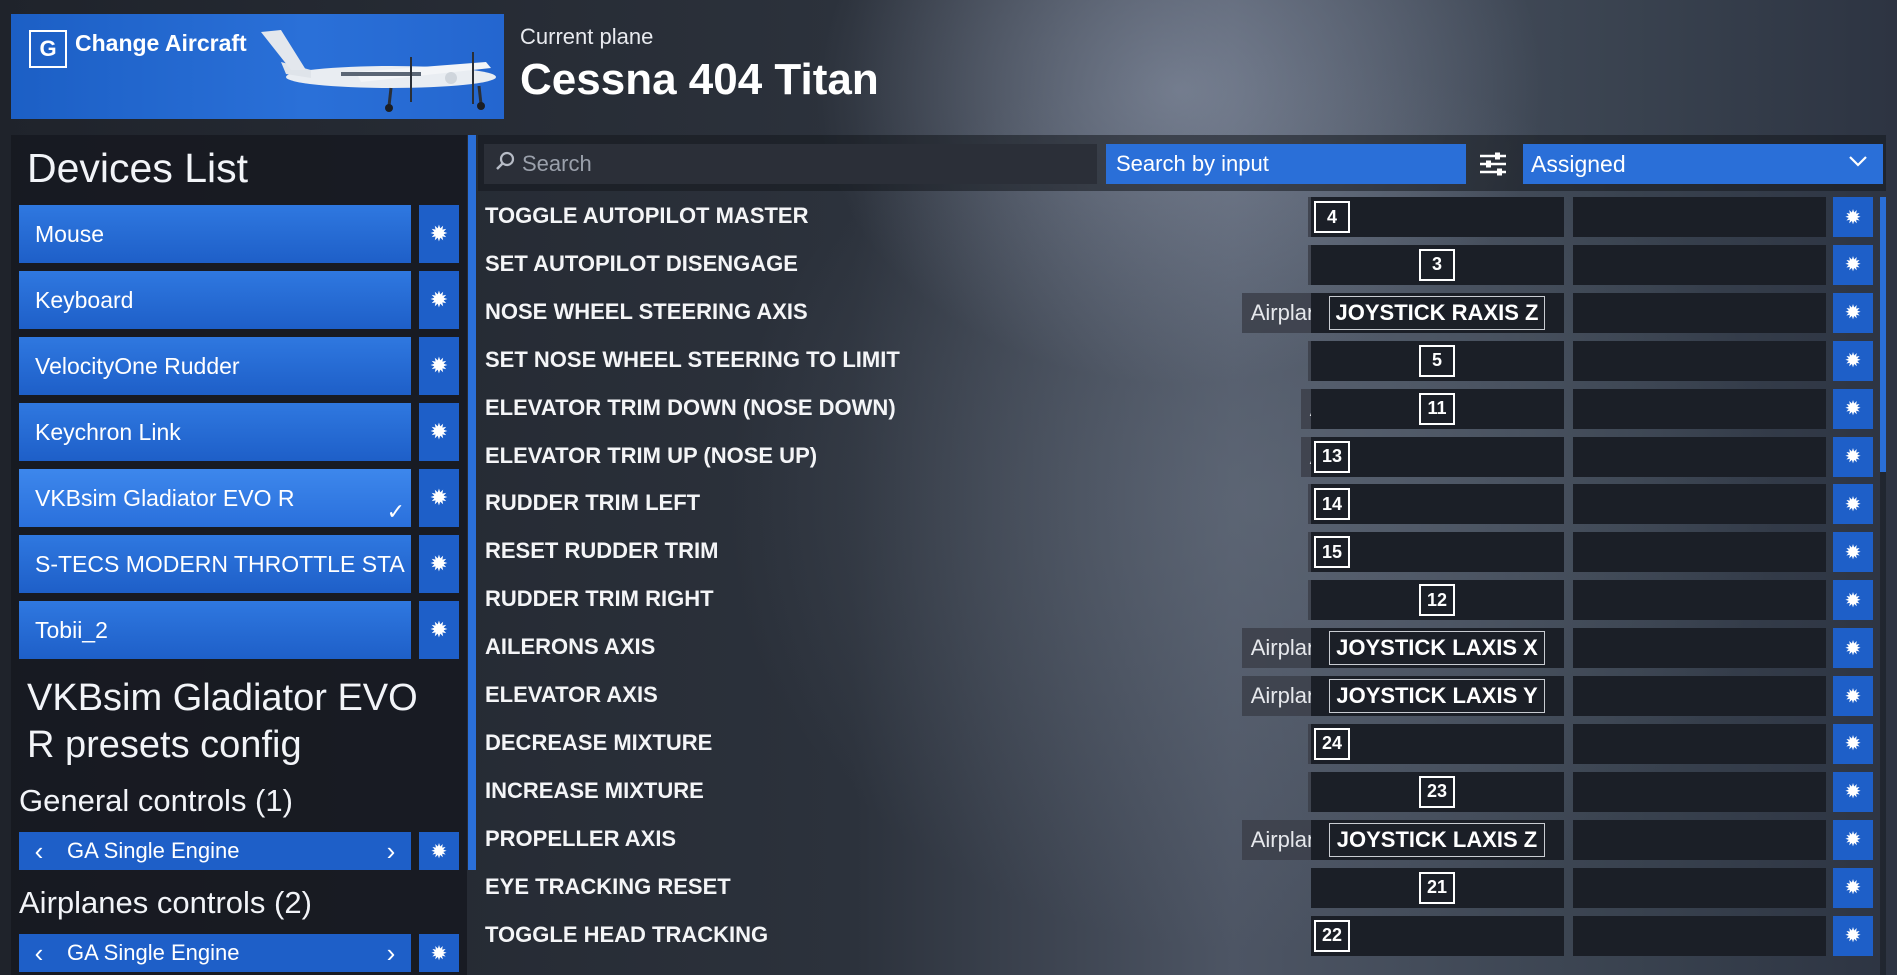 The height and width of the screenshot is (975, 1897). What do you see at coordinates (1437, 456) in the screenshot?
I see `primary-input-slot: 13` at bounding box center [1437, 456].